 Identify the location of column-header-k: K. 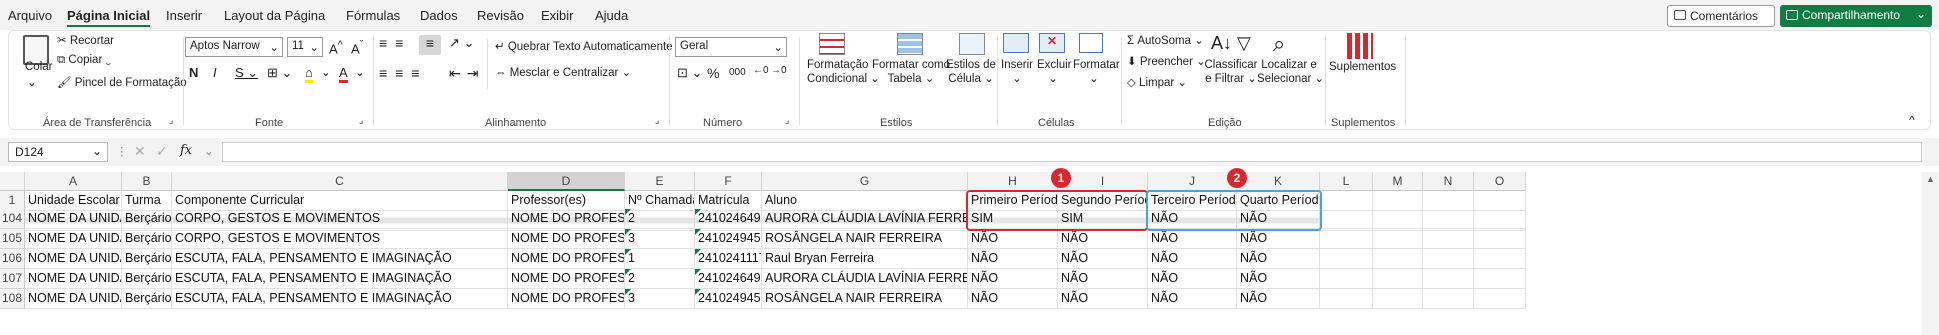
(1278, 181).